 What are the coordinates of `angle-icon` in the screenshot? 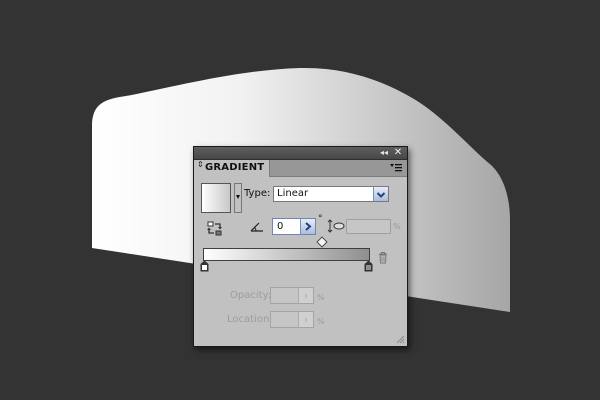 It's located at (256, 227).